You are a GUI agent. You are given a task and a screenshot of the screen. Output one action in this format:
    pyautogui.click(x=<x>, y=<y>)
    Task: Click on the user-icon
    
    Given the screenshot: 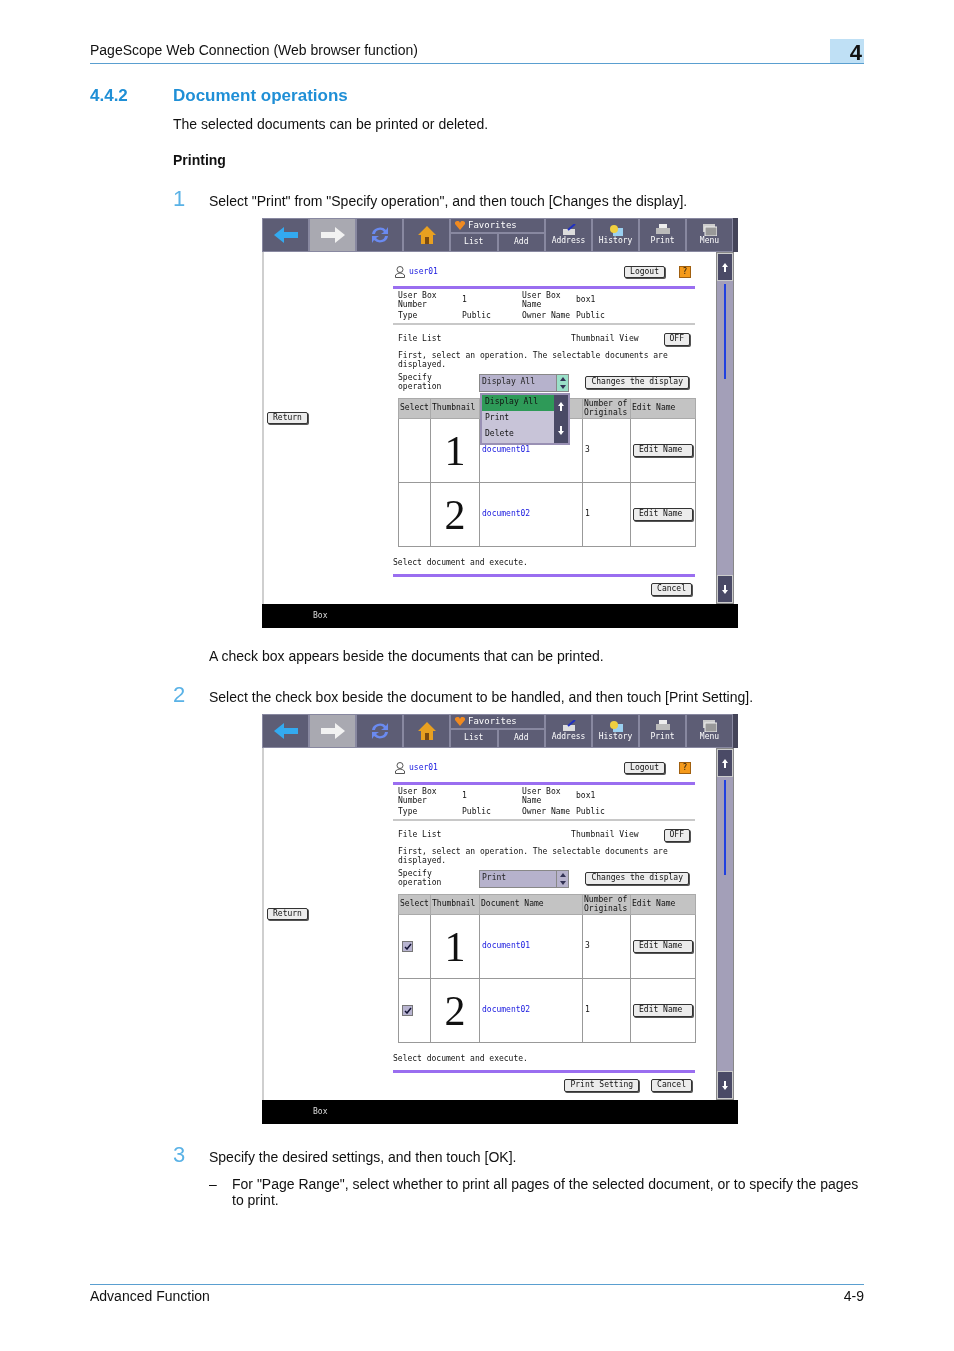 What is the action you would take?
    pyautogui.click(x=400, y=272)
    